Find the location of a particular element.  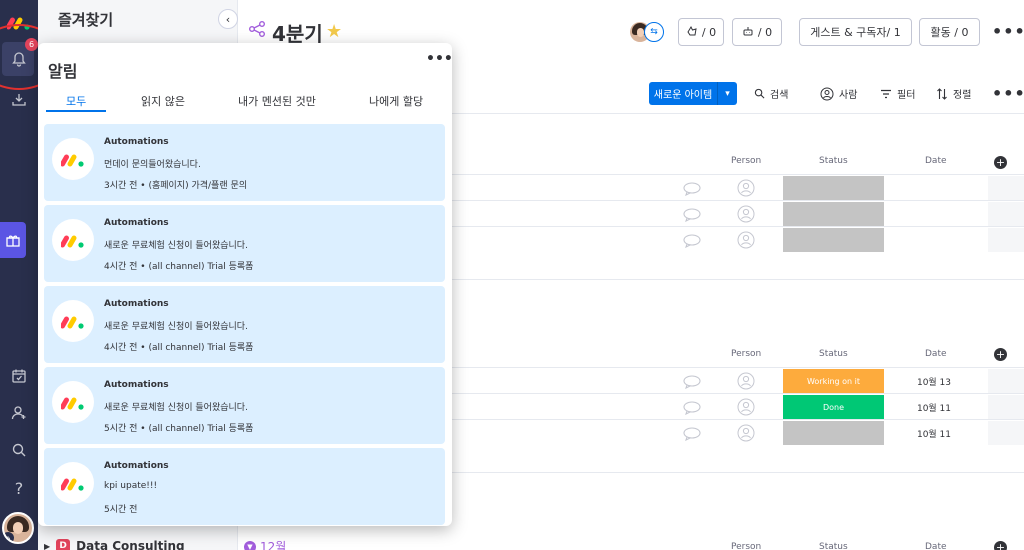

filter-icon is located at coordinates (886, 93).